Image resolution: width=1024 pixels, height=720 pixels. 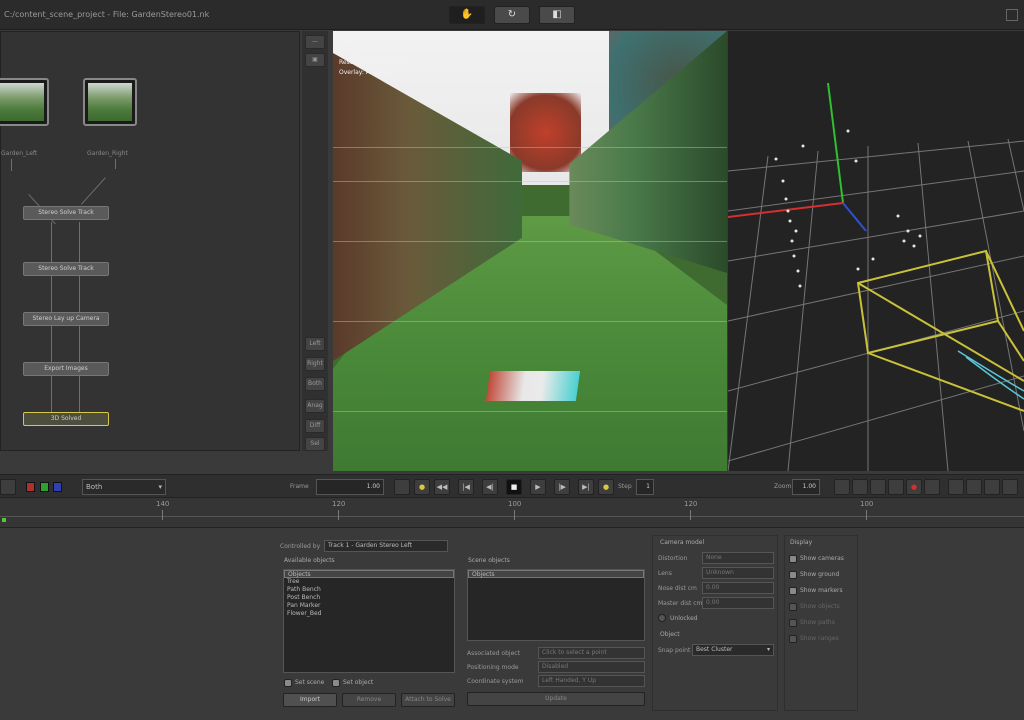 I want to click on object-title: Object, so click(x=670, y=634).